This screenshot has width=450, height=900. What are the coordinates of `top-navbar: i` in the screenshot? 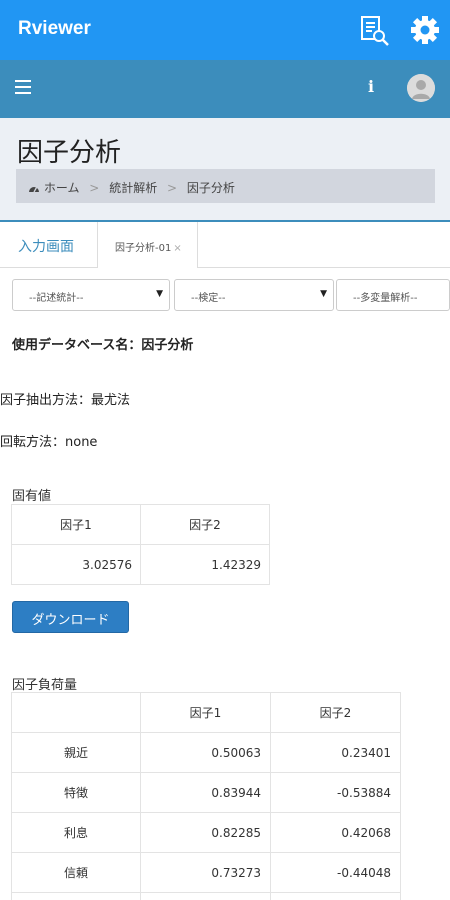 It's located at (225, 89).